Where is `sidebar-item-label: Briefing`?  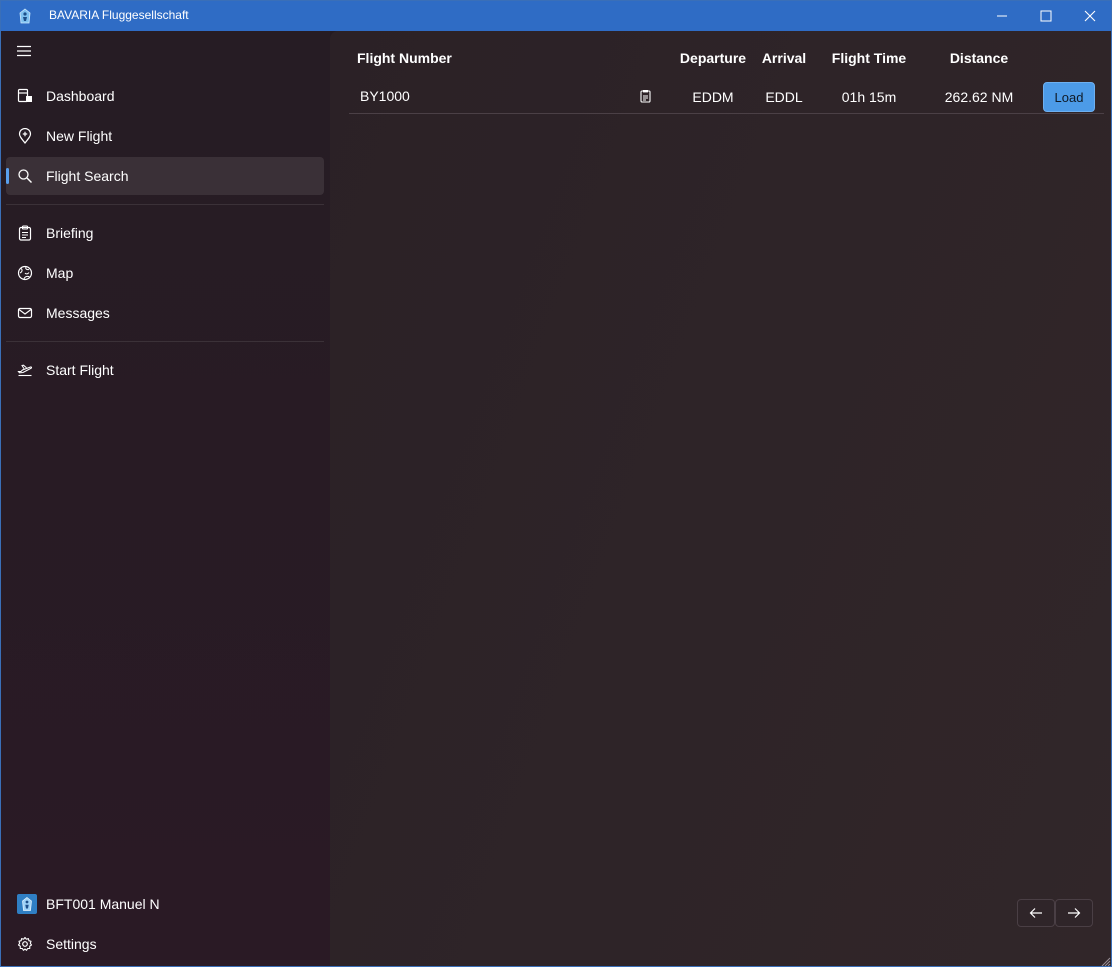 sidebar-item-label: Briefing is located at coordinates (70, 233).